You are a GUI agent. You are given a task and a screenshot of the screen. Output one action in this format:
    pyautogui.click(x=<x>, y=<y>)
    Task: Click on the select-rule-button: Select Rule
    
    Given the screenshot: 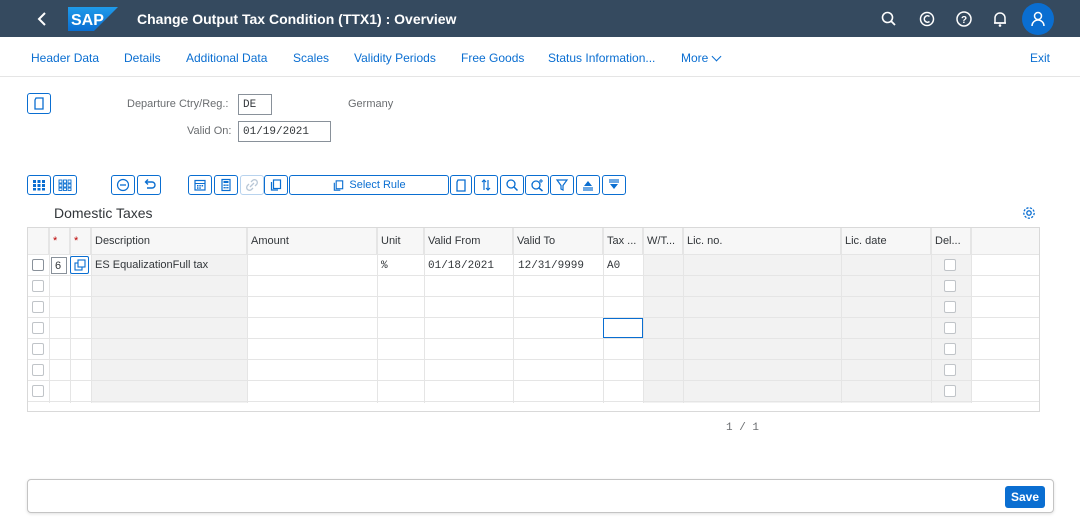 What is the action you would take?
    pyautogui.click(x=369, y=185)
    